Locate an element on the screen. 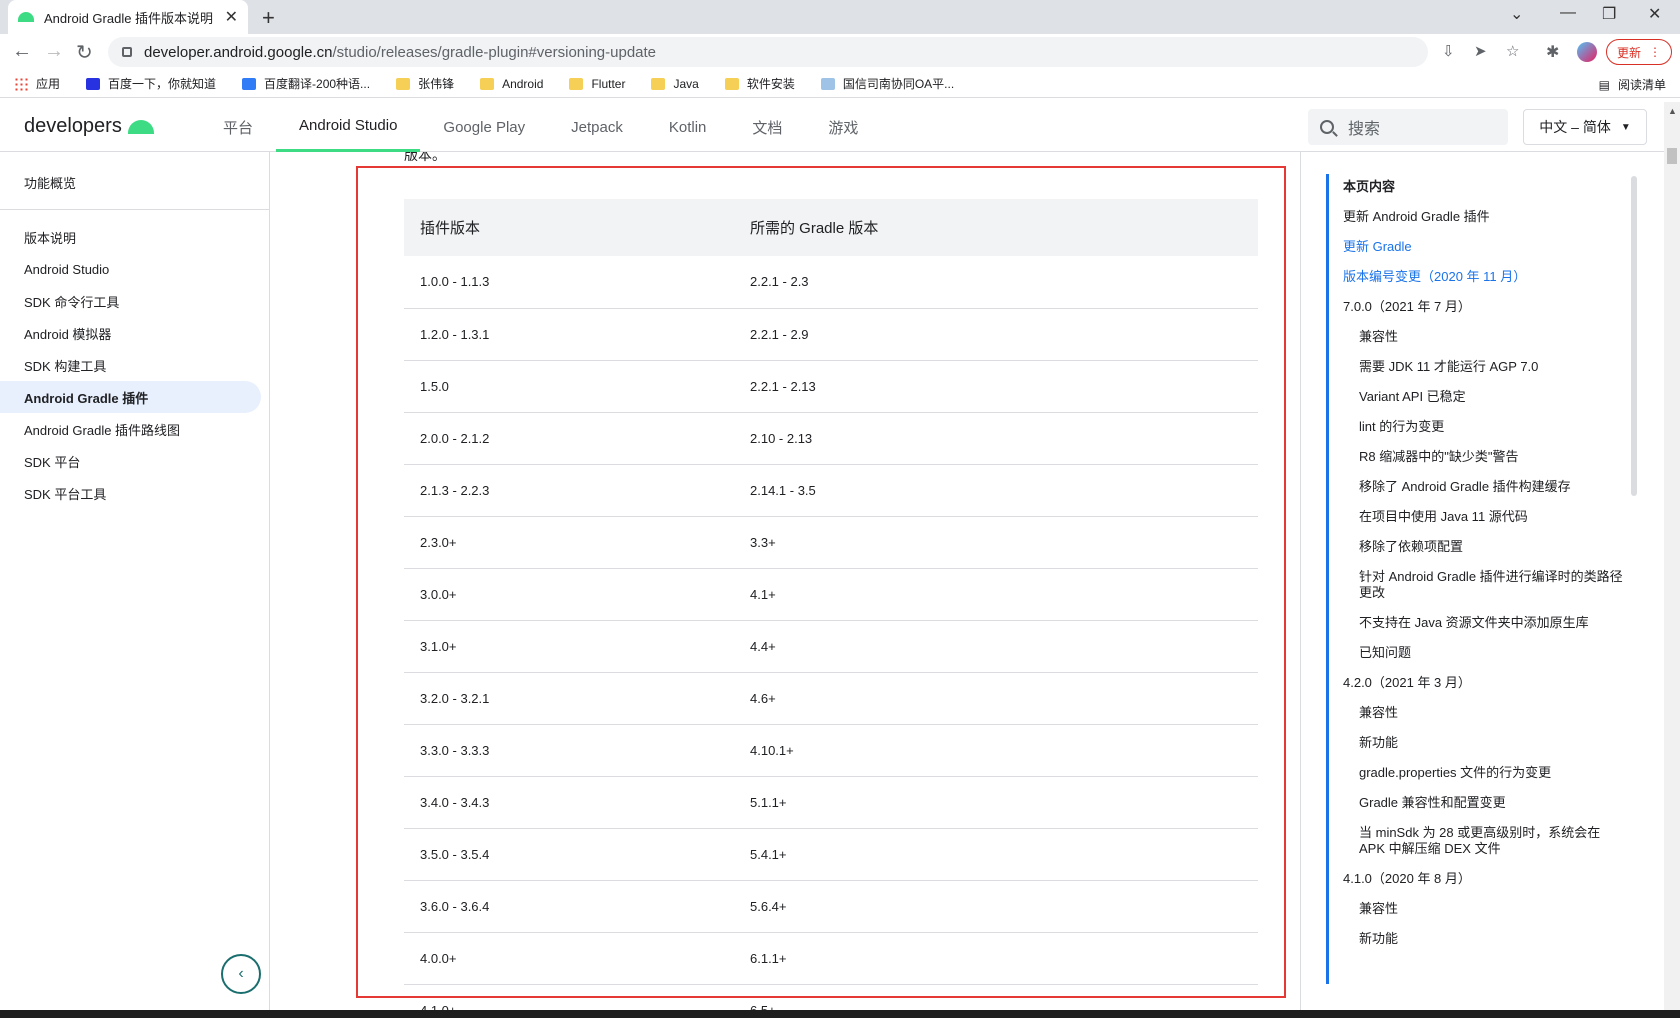 This screenshot has width=1680, height=1018. toc-item: 在项目中使用 Java 11 源代码 is located at coordinates (1485, 517).